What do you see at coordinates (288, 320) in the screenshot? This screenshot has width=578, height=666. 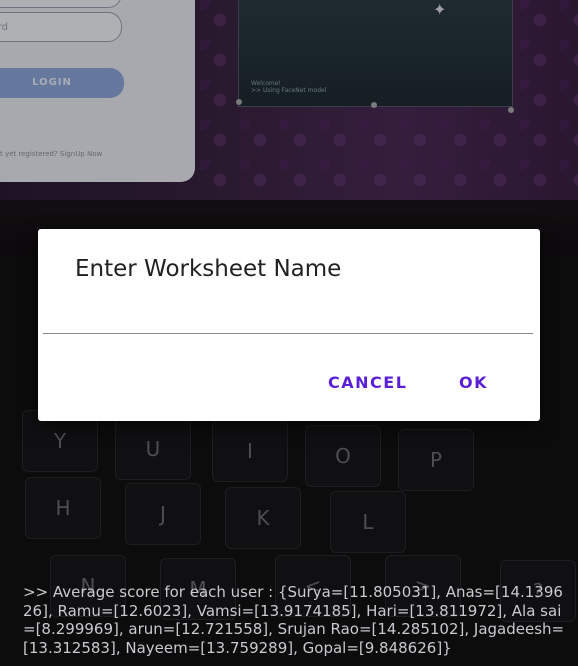 I see `worksheet-name-input` at bounding box center [288, 320].